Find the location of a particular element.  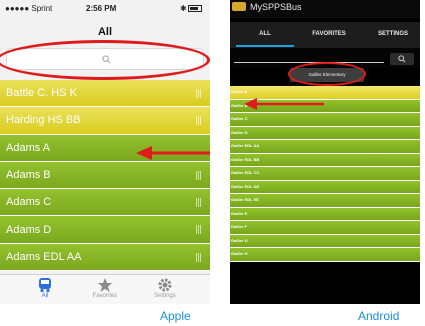

list-item-label: Adams B is located at coordinates (28, 175).